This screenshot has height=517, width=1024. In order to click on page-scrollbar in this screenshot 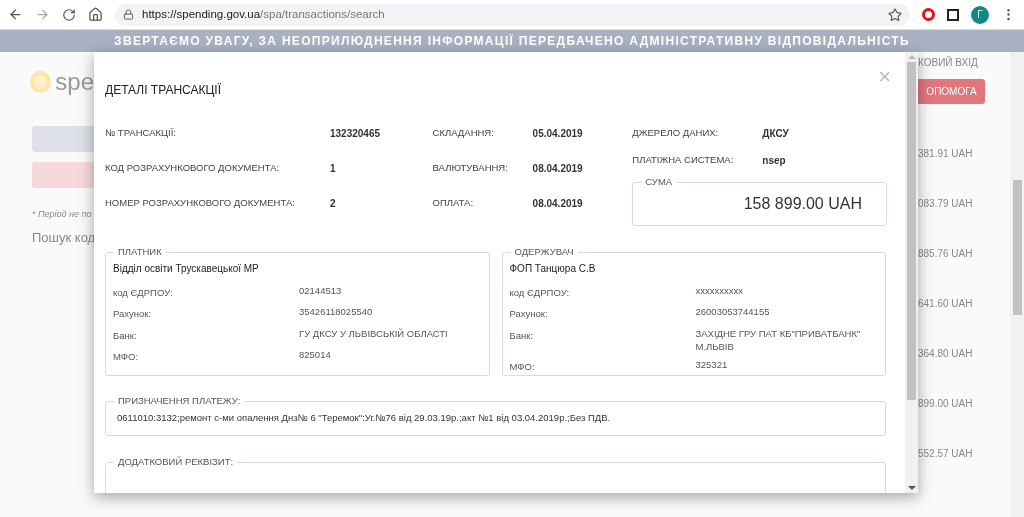, I will do `click(1017, 284)`.